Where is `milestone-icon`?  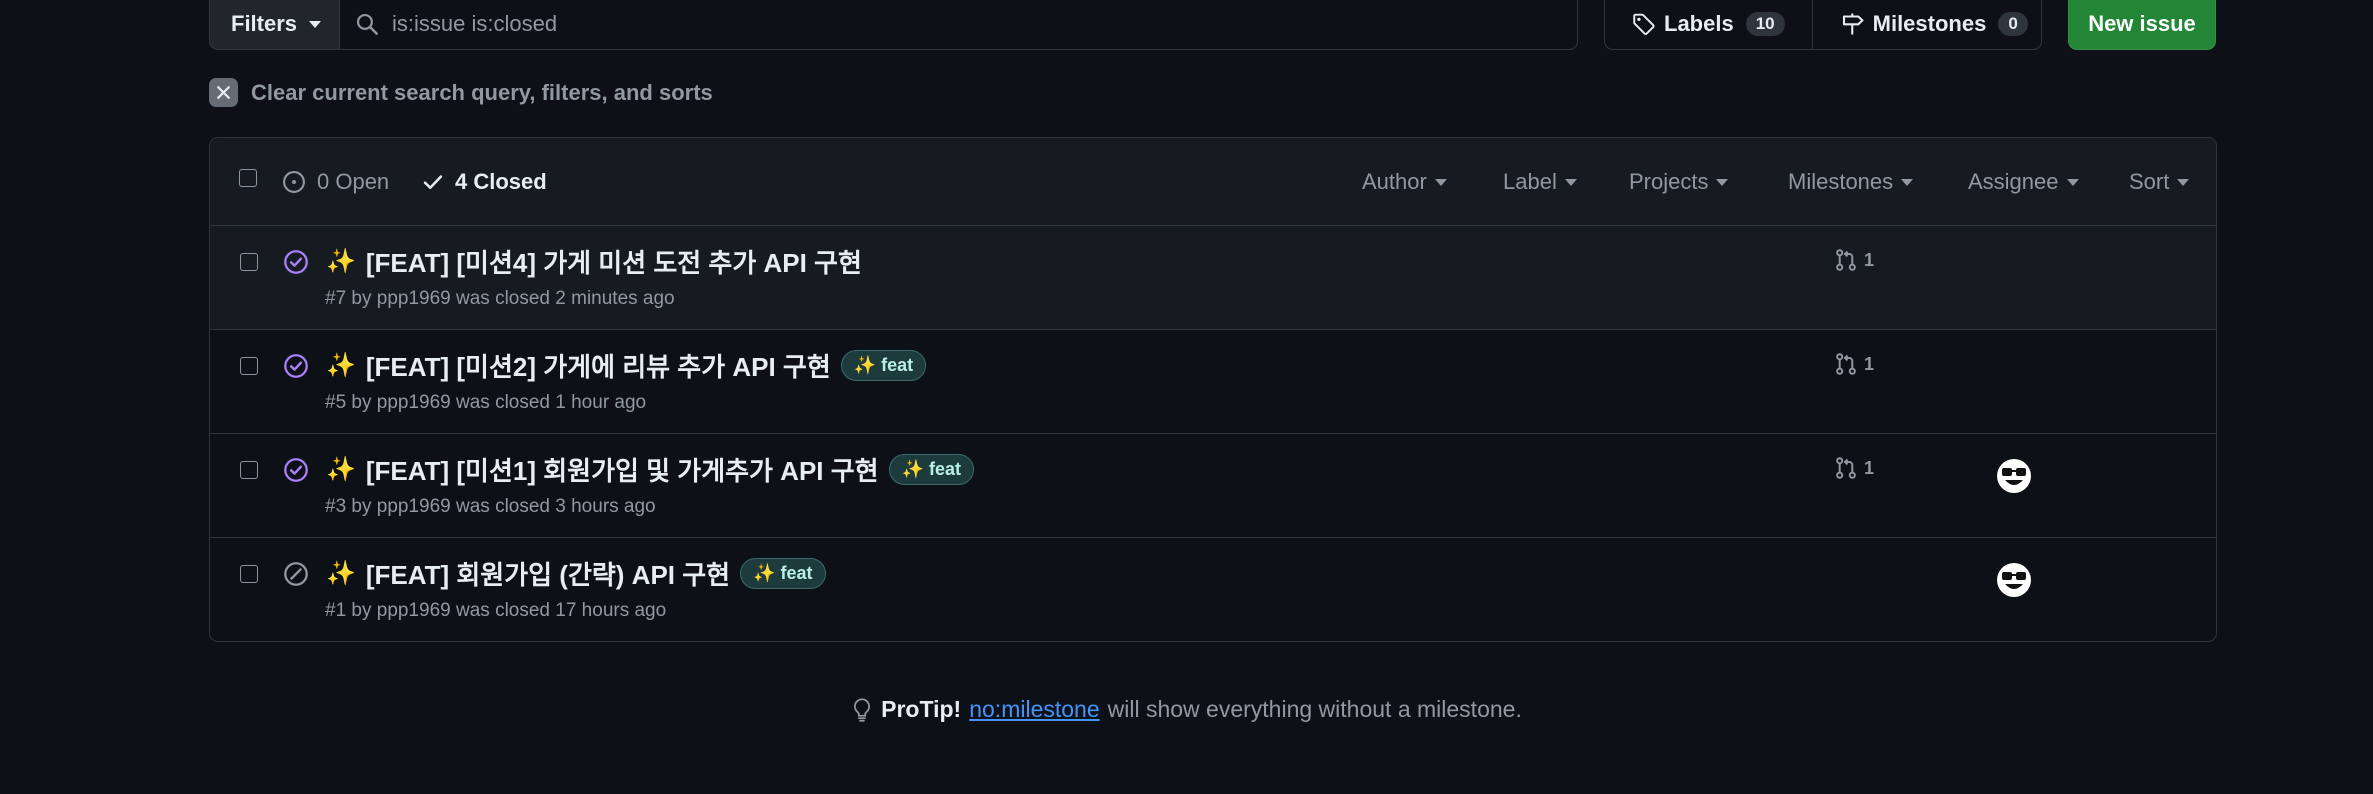 milestone-icon is located at coordinates (1853, 24).